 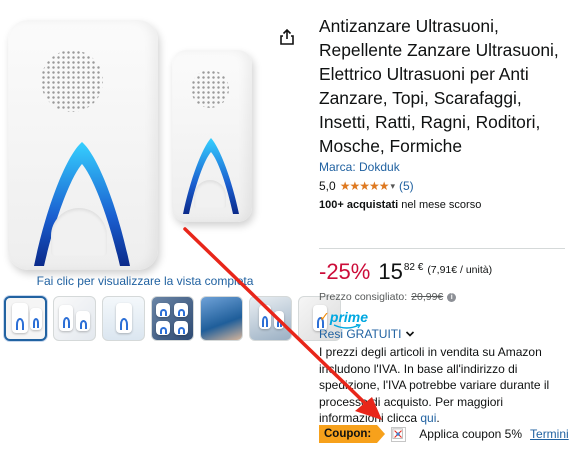 I want to click on purchase-count-rest: nel mese scorso, so click(x=440, y=205).